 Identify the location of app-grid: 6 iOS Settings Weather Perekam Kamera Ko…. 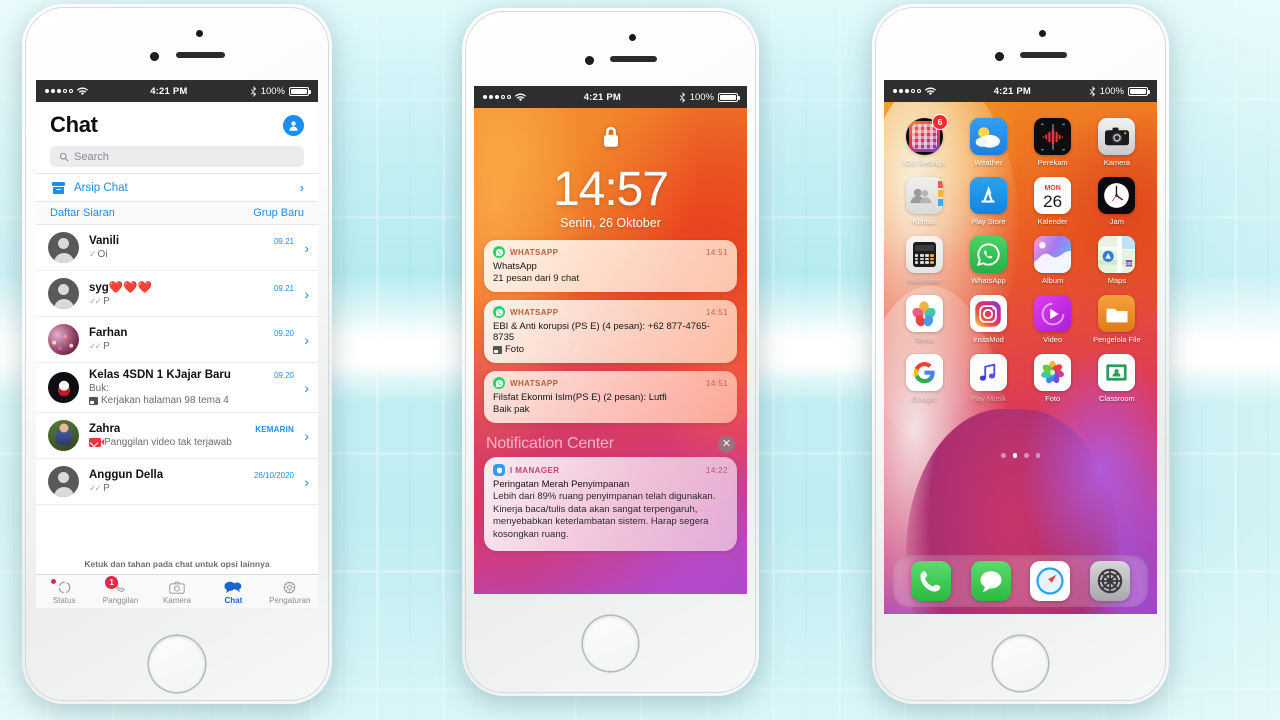
(1020, 258).